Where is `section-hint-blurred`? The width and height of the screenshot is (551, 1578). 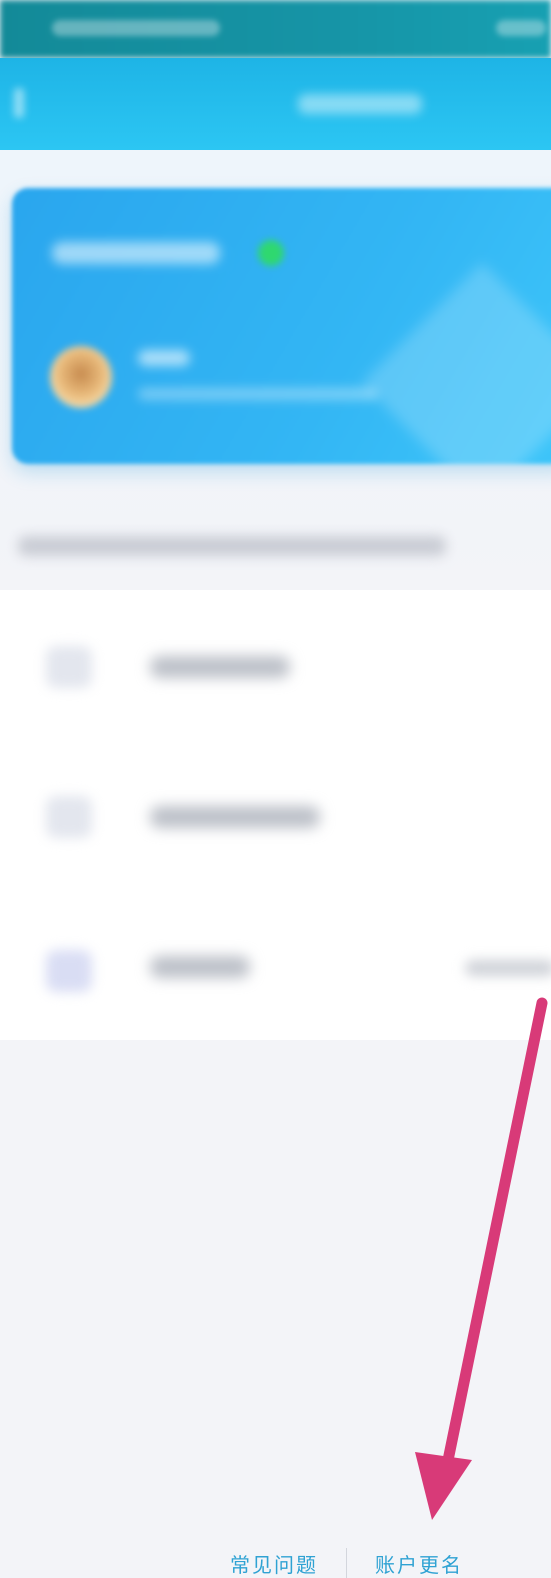
section-hint-blurred is located at coordinates (232, 546).